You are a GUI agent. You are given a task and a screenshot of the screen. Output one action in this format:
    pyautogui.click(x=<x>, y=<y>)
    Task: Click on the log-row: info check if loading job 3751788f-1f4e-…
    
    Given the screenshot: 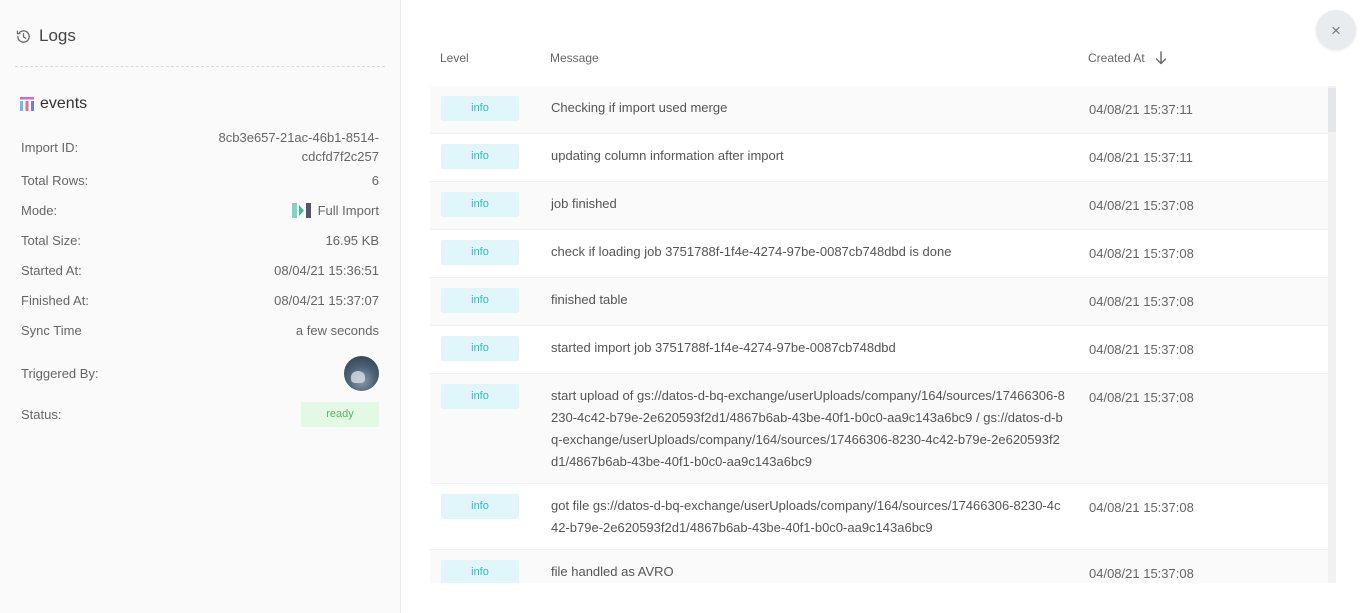 What is the action you would take?
    pyautogui.click(x=879, y=254)
    